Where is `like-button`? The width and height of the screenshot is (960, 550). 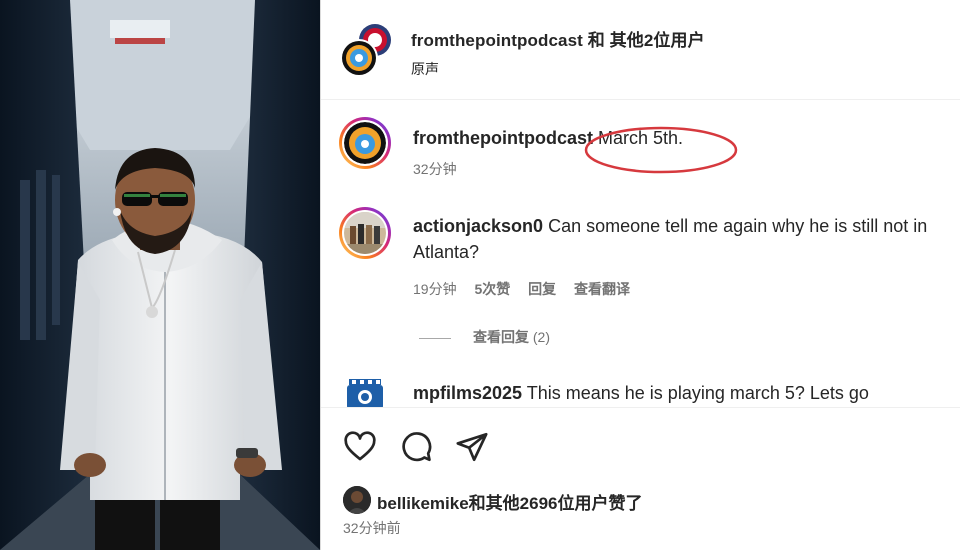
like-button is located at coordinates (360, 447).